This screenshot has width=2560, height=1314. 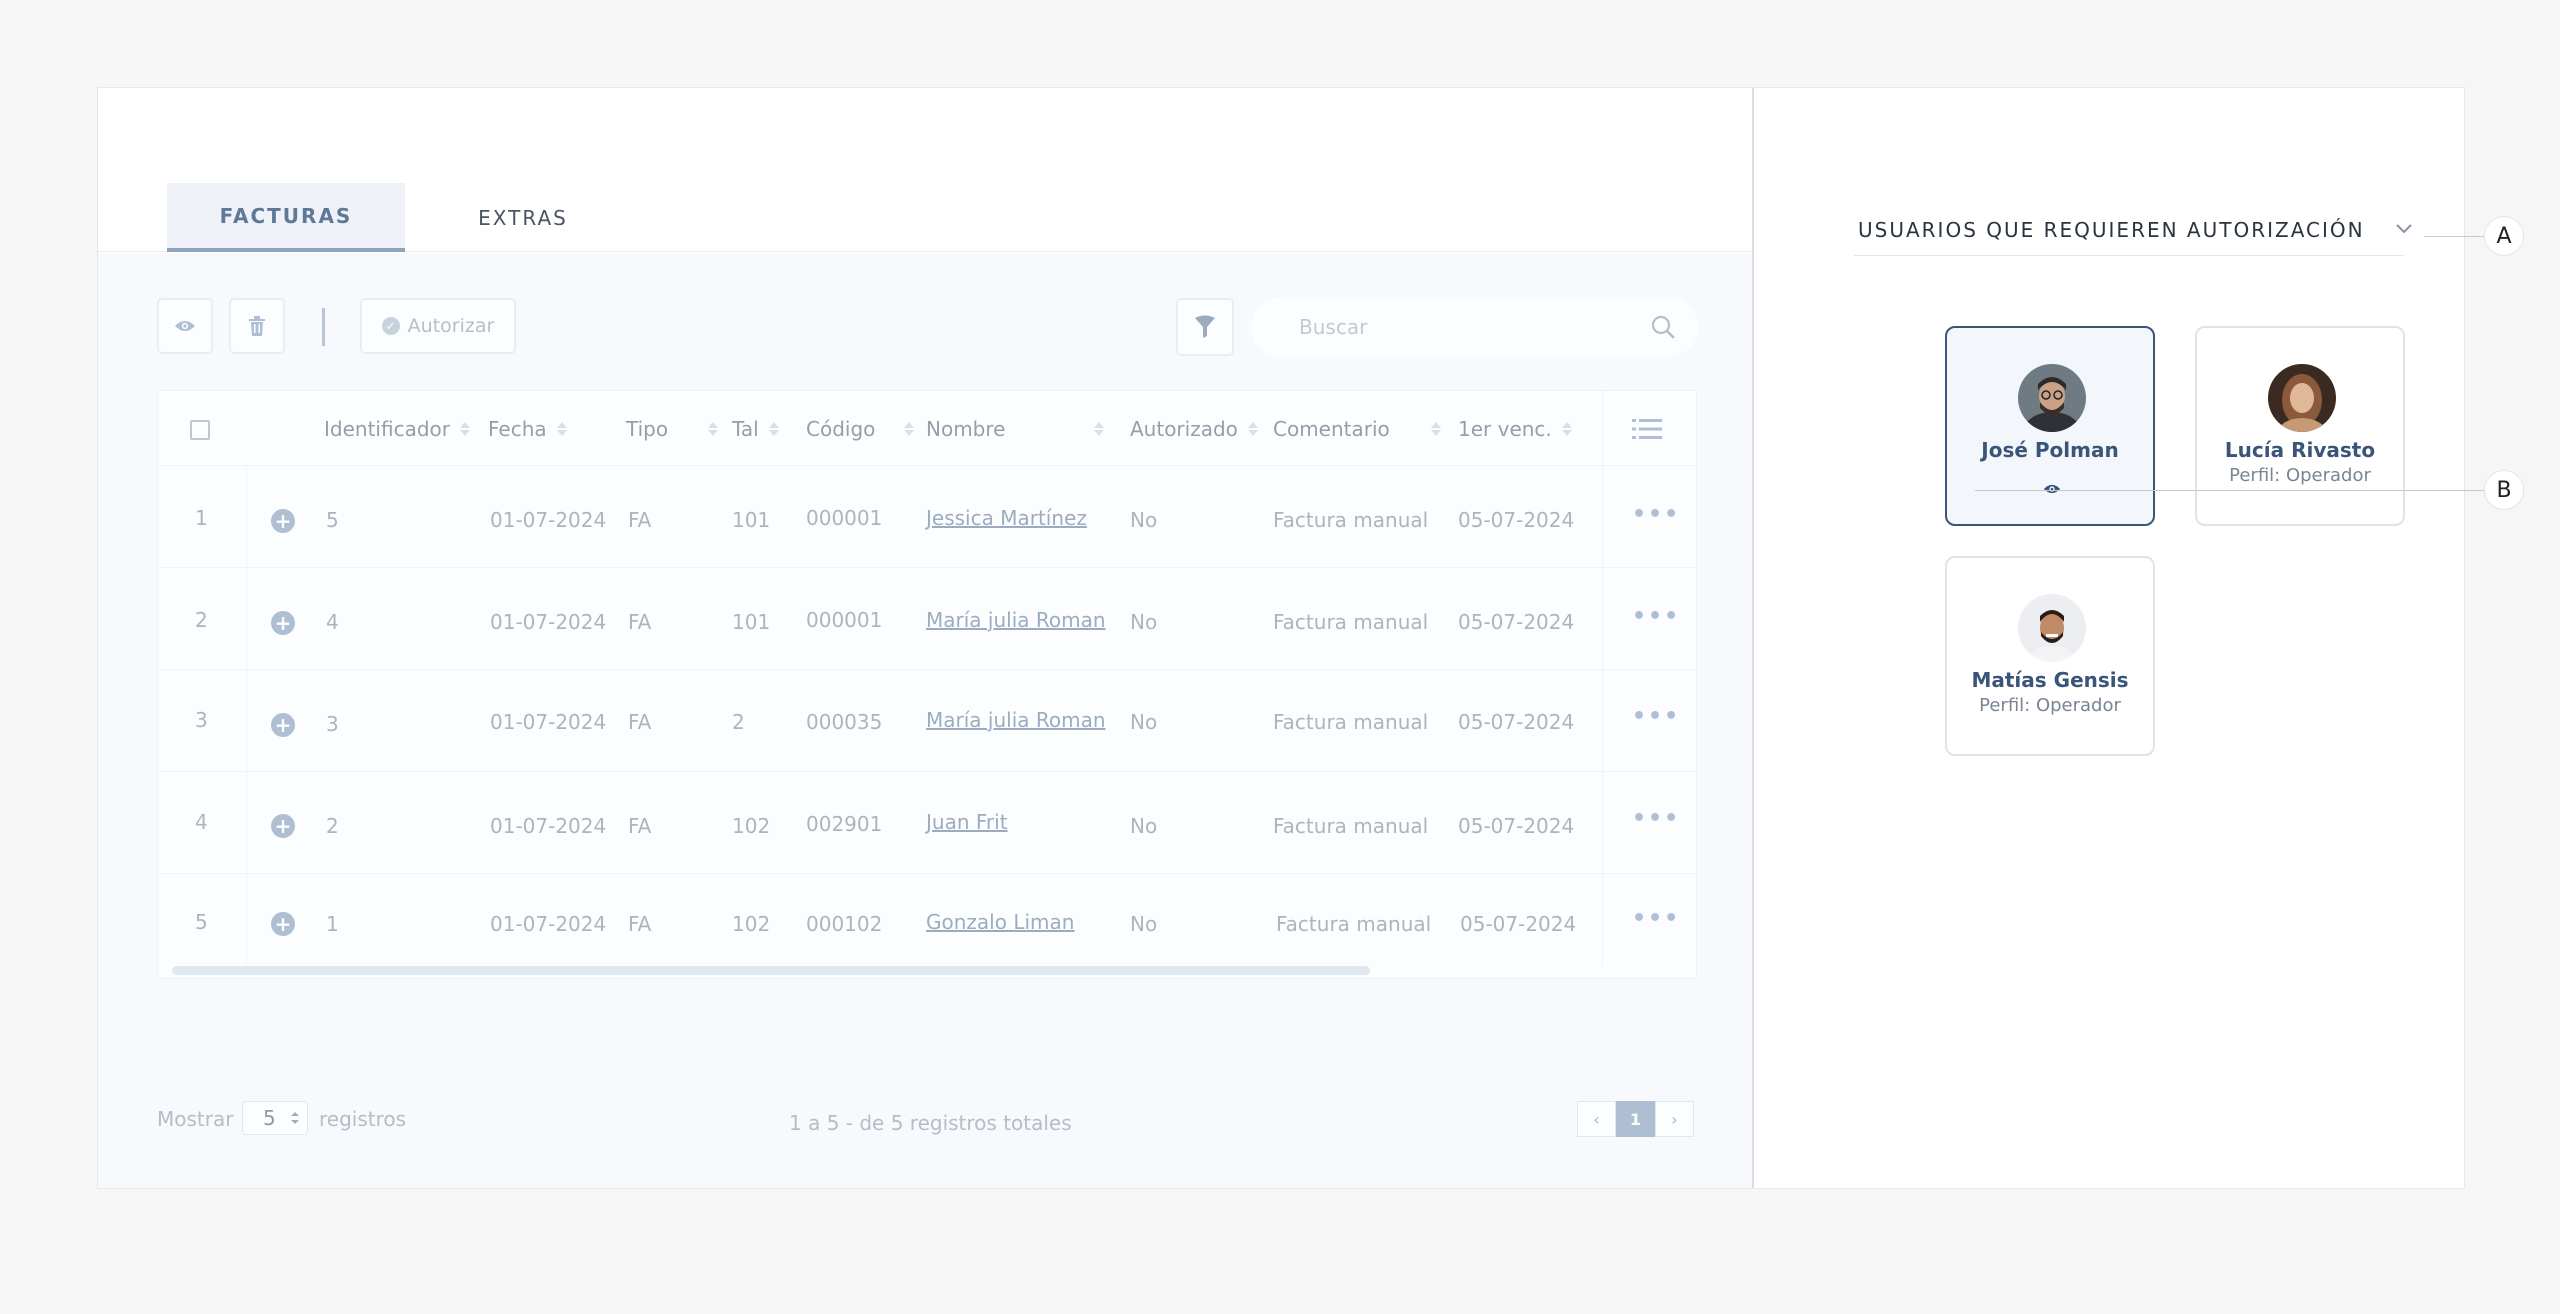 What do you see at coordinates (1015, 428) in the screenshot?
I see `column-header-nombre: Nombre` at bounding box center [1015, 428].